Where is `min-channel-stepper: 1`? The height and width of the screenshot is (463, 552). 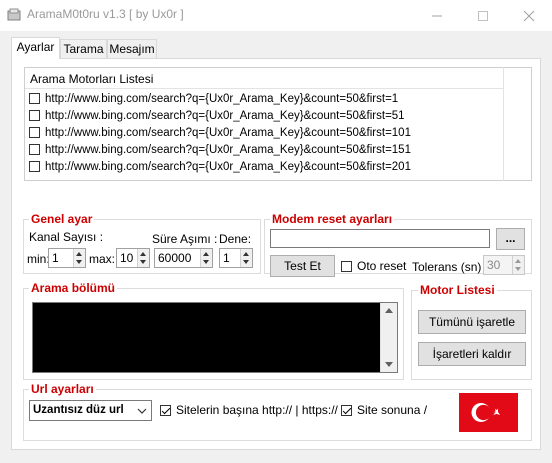
min-channel-stepper: 1 is located at coordinates (67, 258).